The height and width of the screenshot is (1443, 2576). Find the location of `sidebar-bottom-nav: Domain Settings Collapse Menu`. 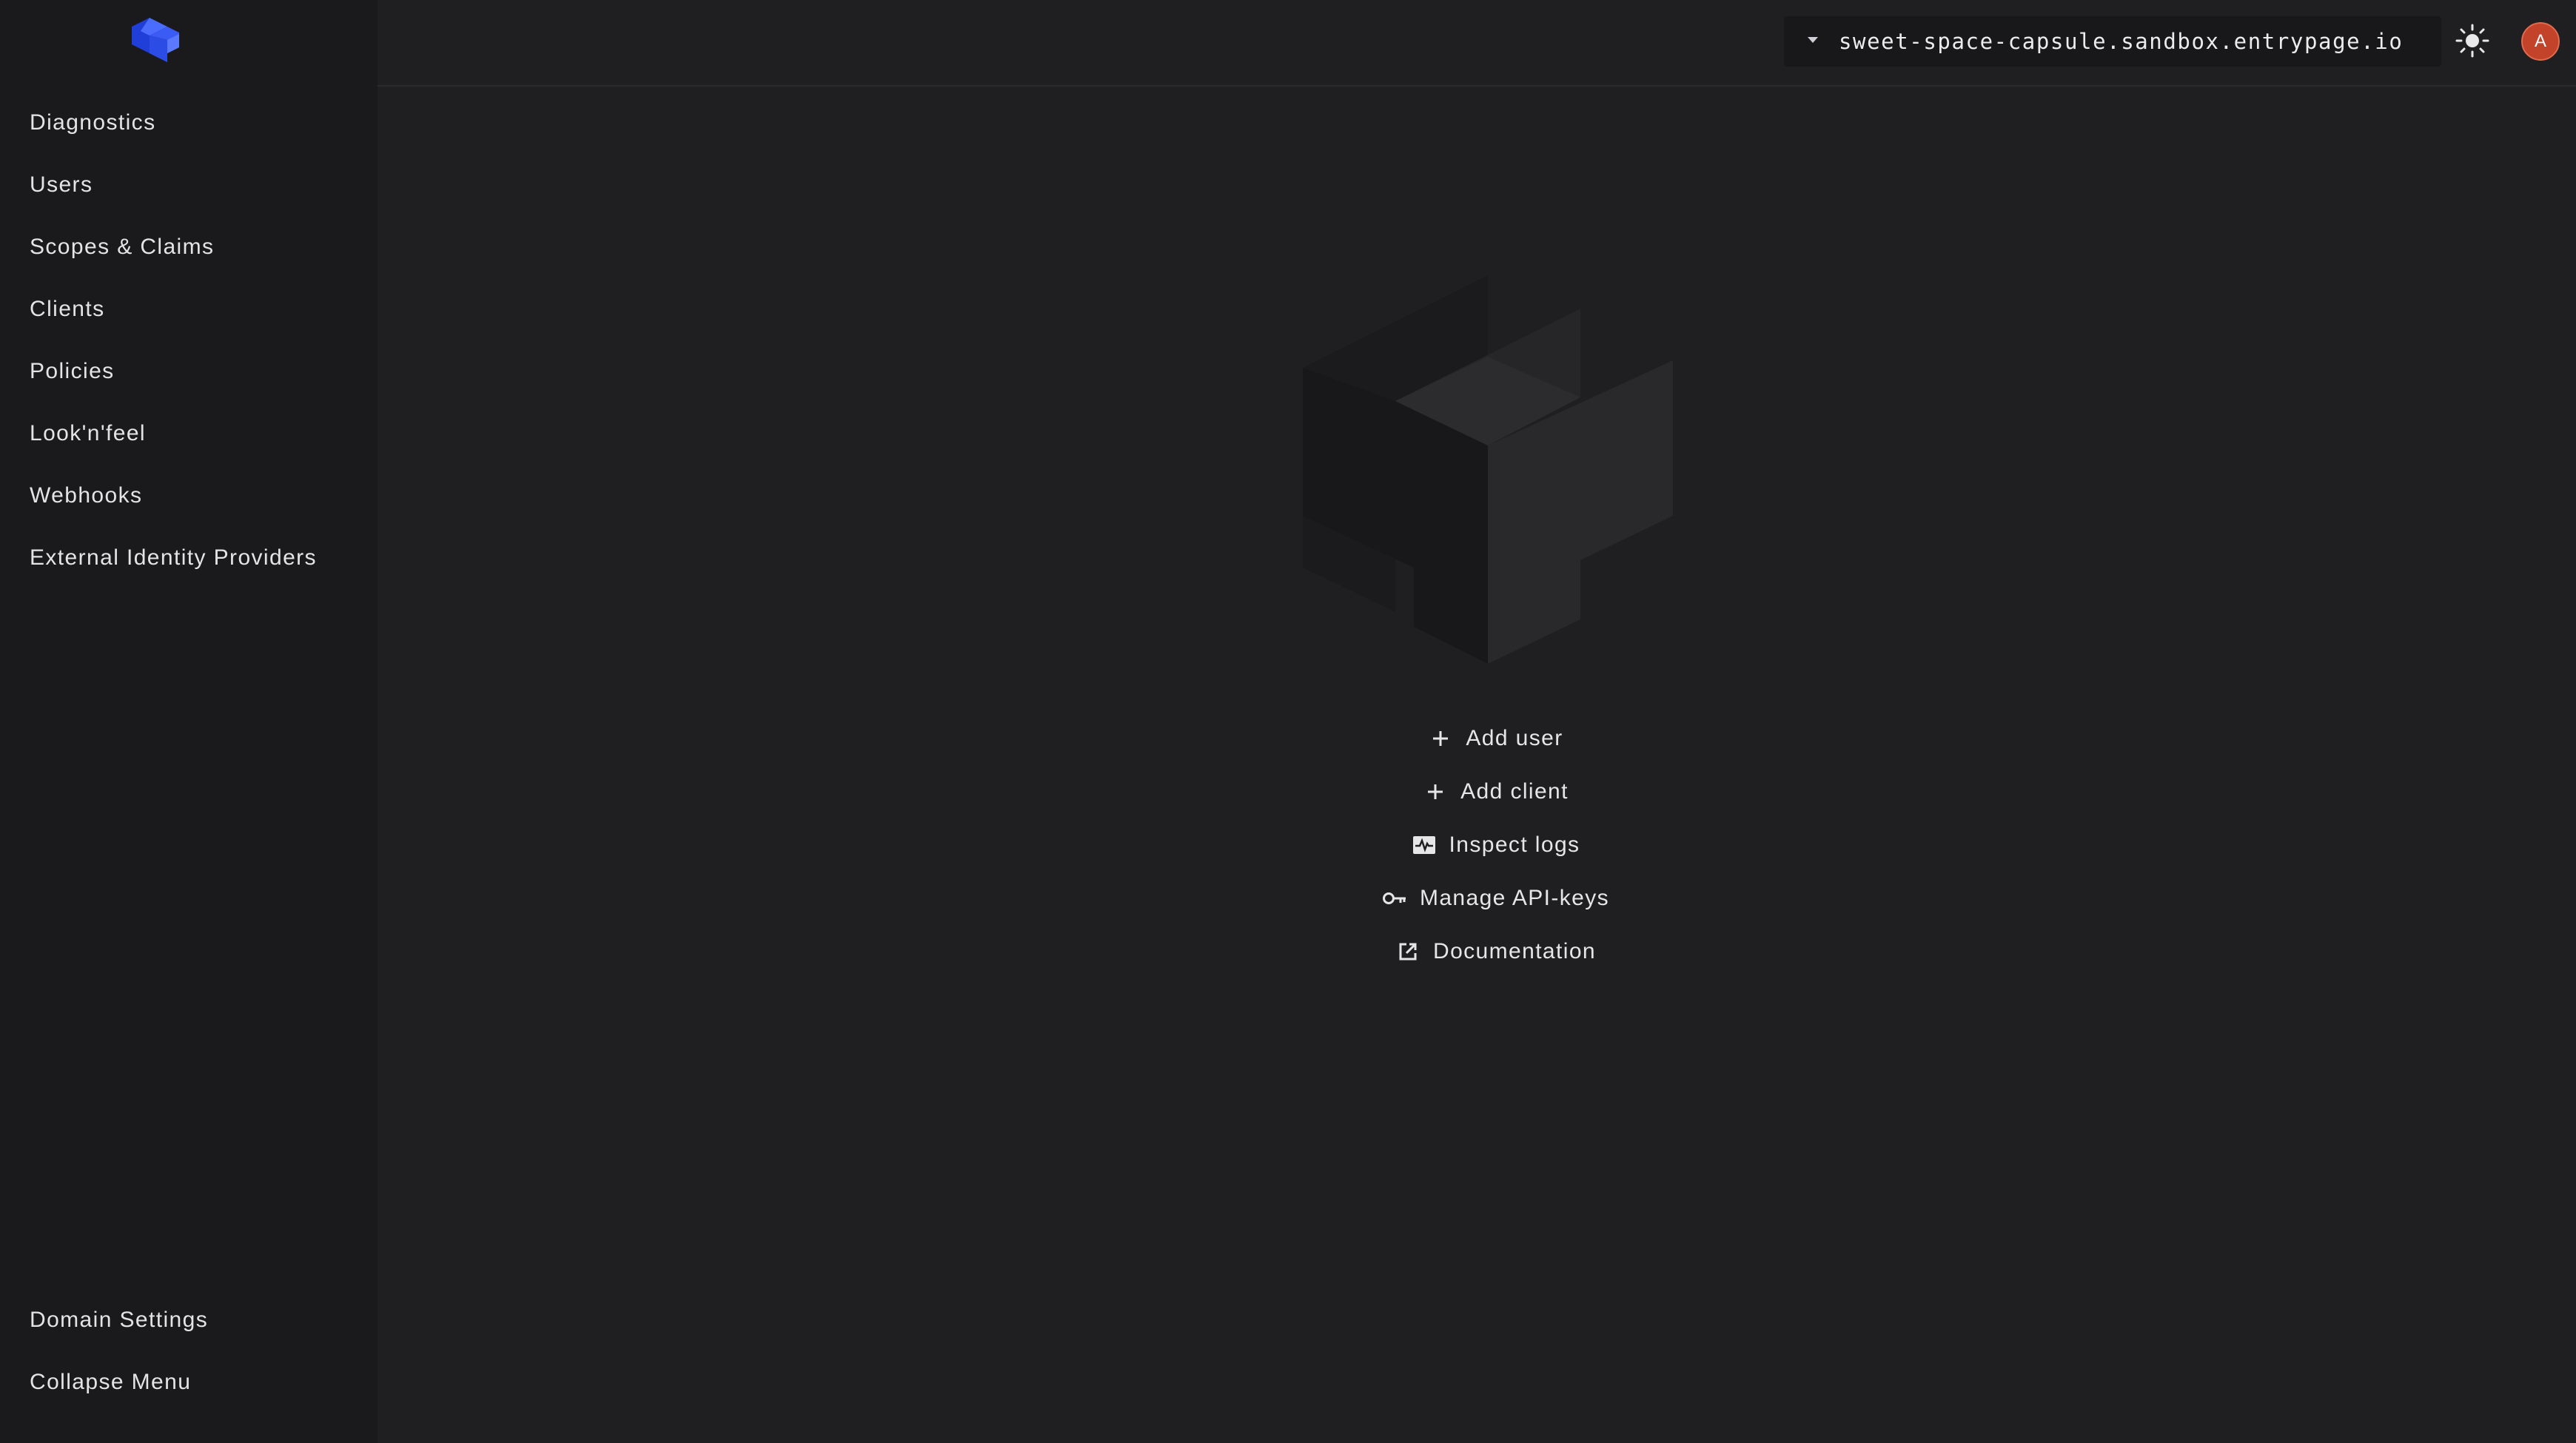

sidebar-bottom-nav: Domain Settings Collapse Menu is located at coordinates (189, 1351).